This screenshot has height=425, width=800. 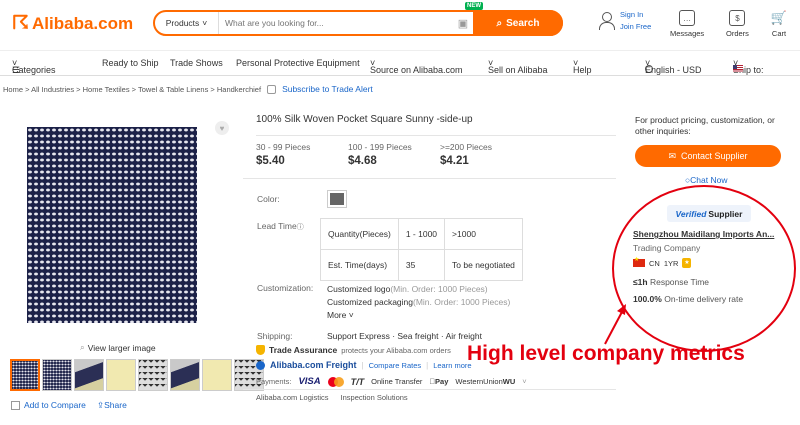 I want to click on camera-icon: ▣, so click(x=463, y=23).